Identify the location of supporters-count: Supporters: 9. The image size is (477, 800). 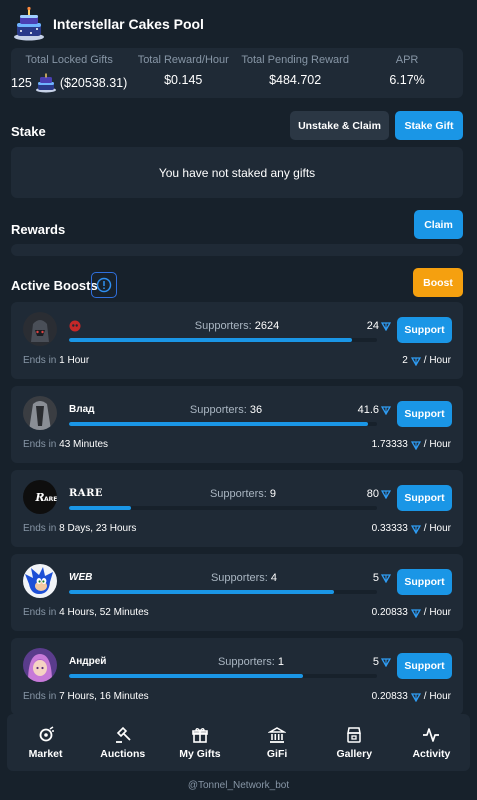
(243, 494).